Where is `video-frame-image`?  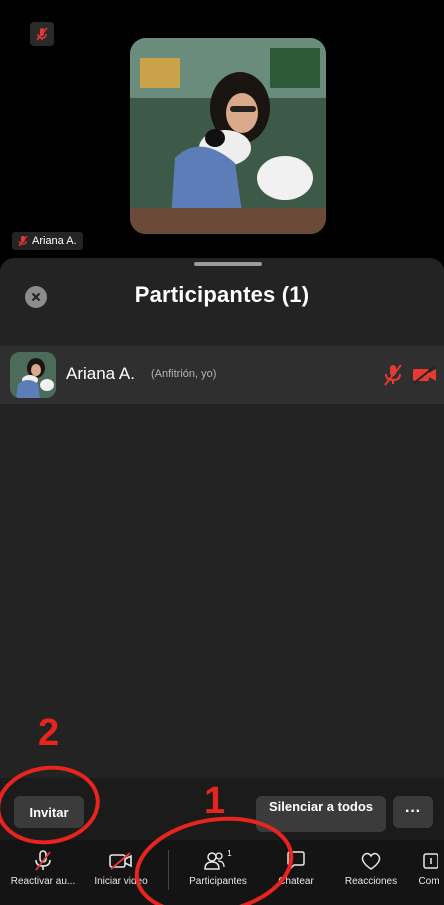
video-frame-image is located at coordinates (228, 136).